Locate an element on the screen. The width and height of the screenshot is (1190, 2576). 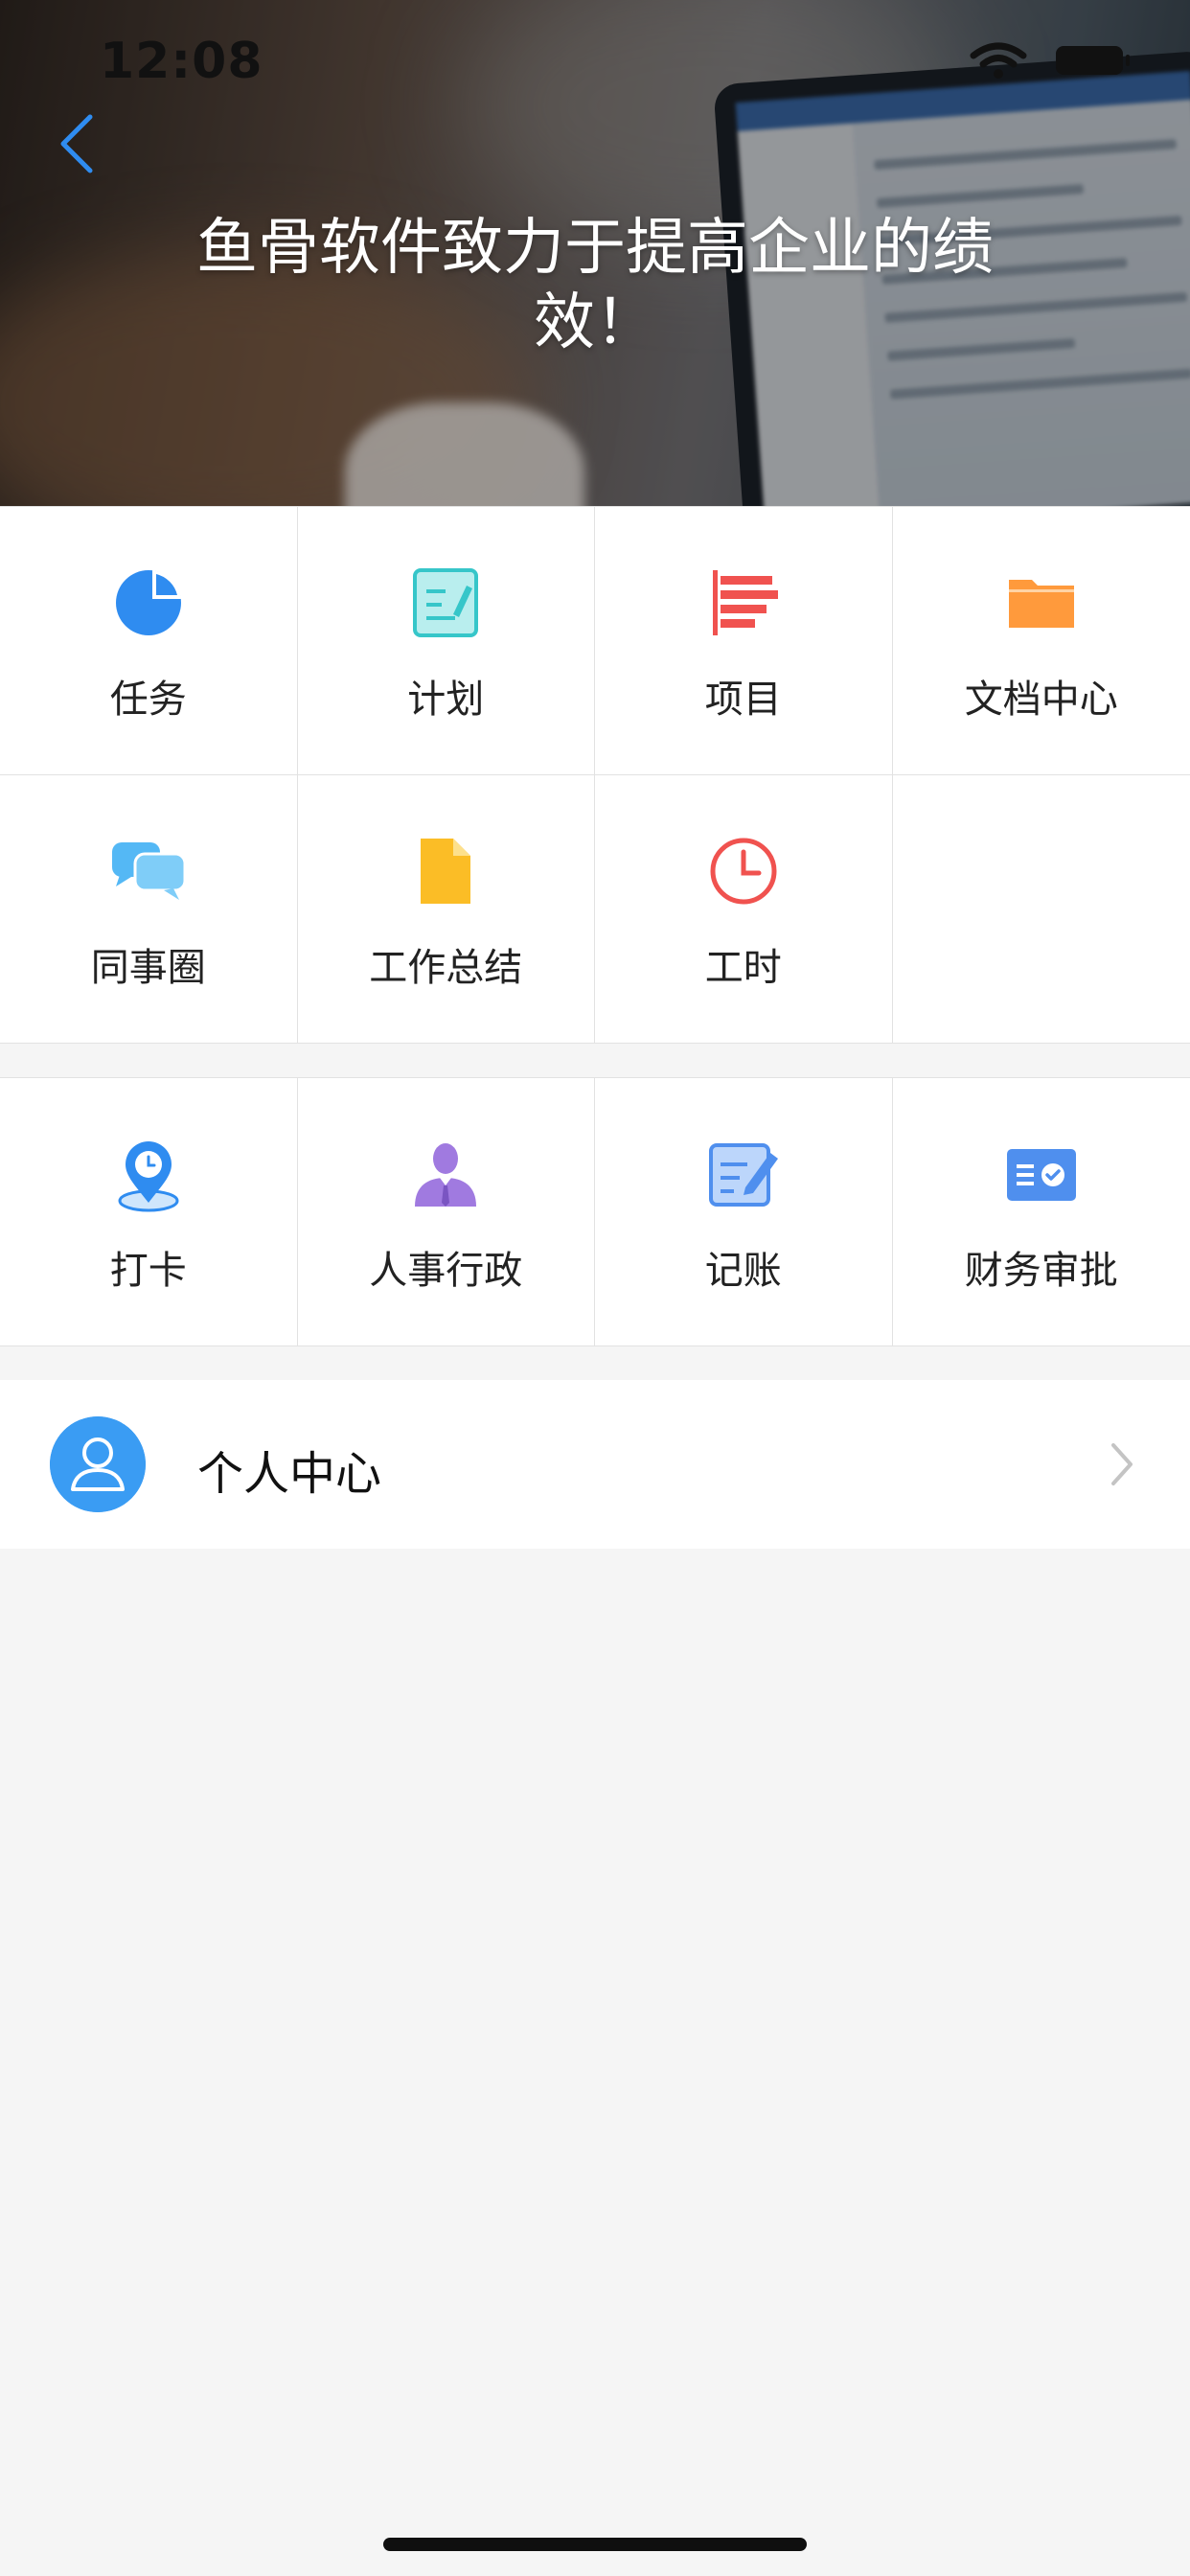
grid-item-label: 项目 is located at coordinates (743, 700).